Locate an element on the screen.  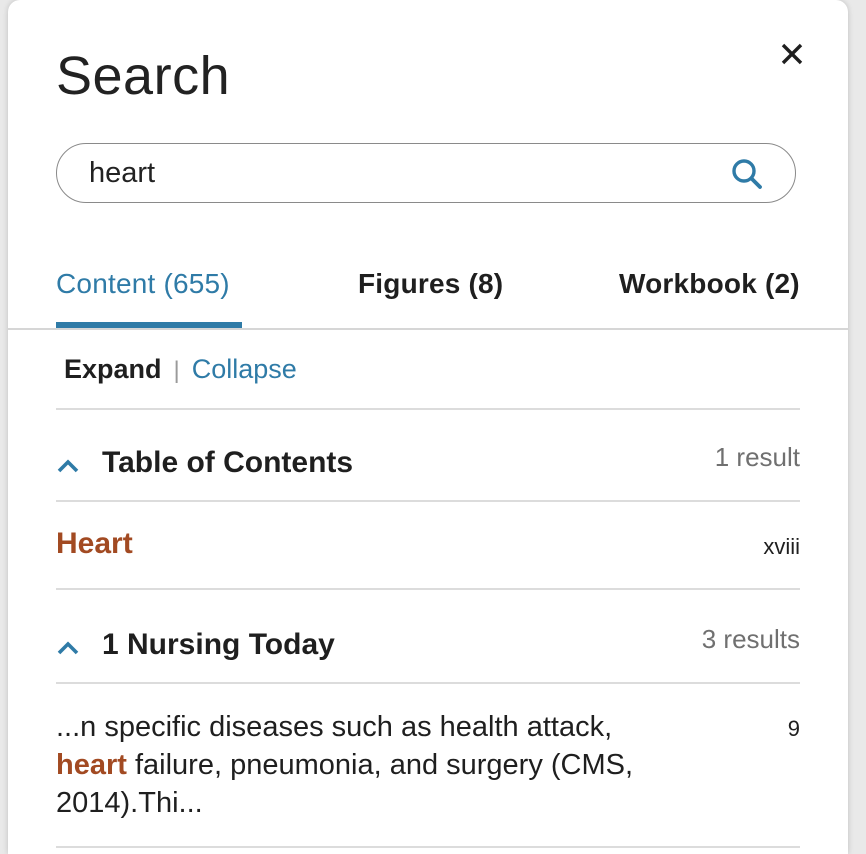
expand-collapse-controls: Expand | Collapse is located at coordinates (180, 369).